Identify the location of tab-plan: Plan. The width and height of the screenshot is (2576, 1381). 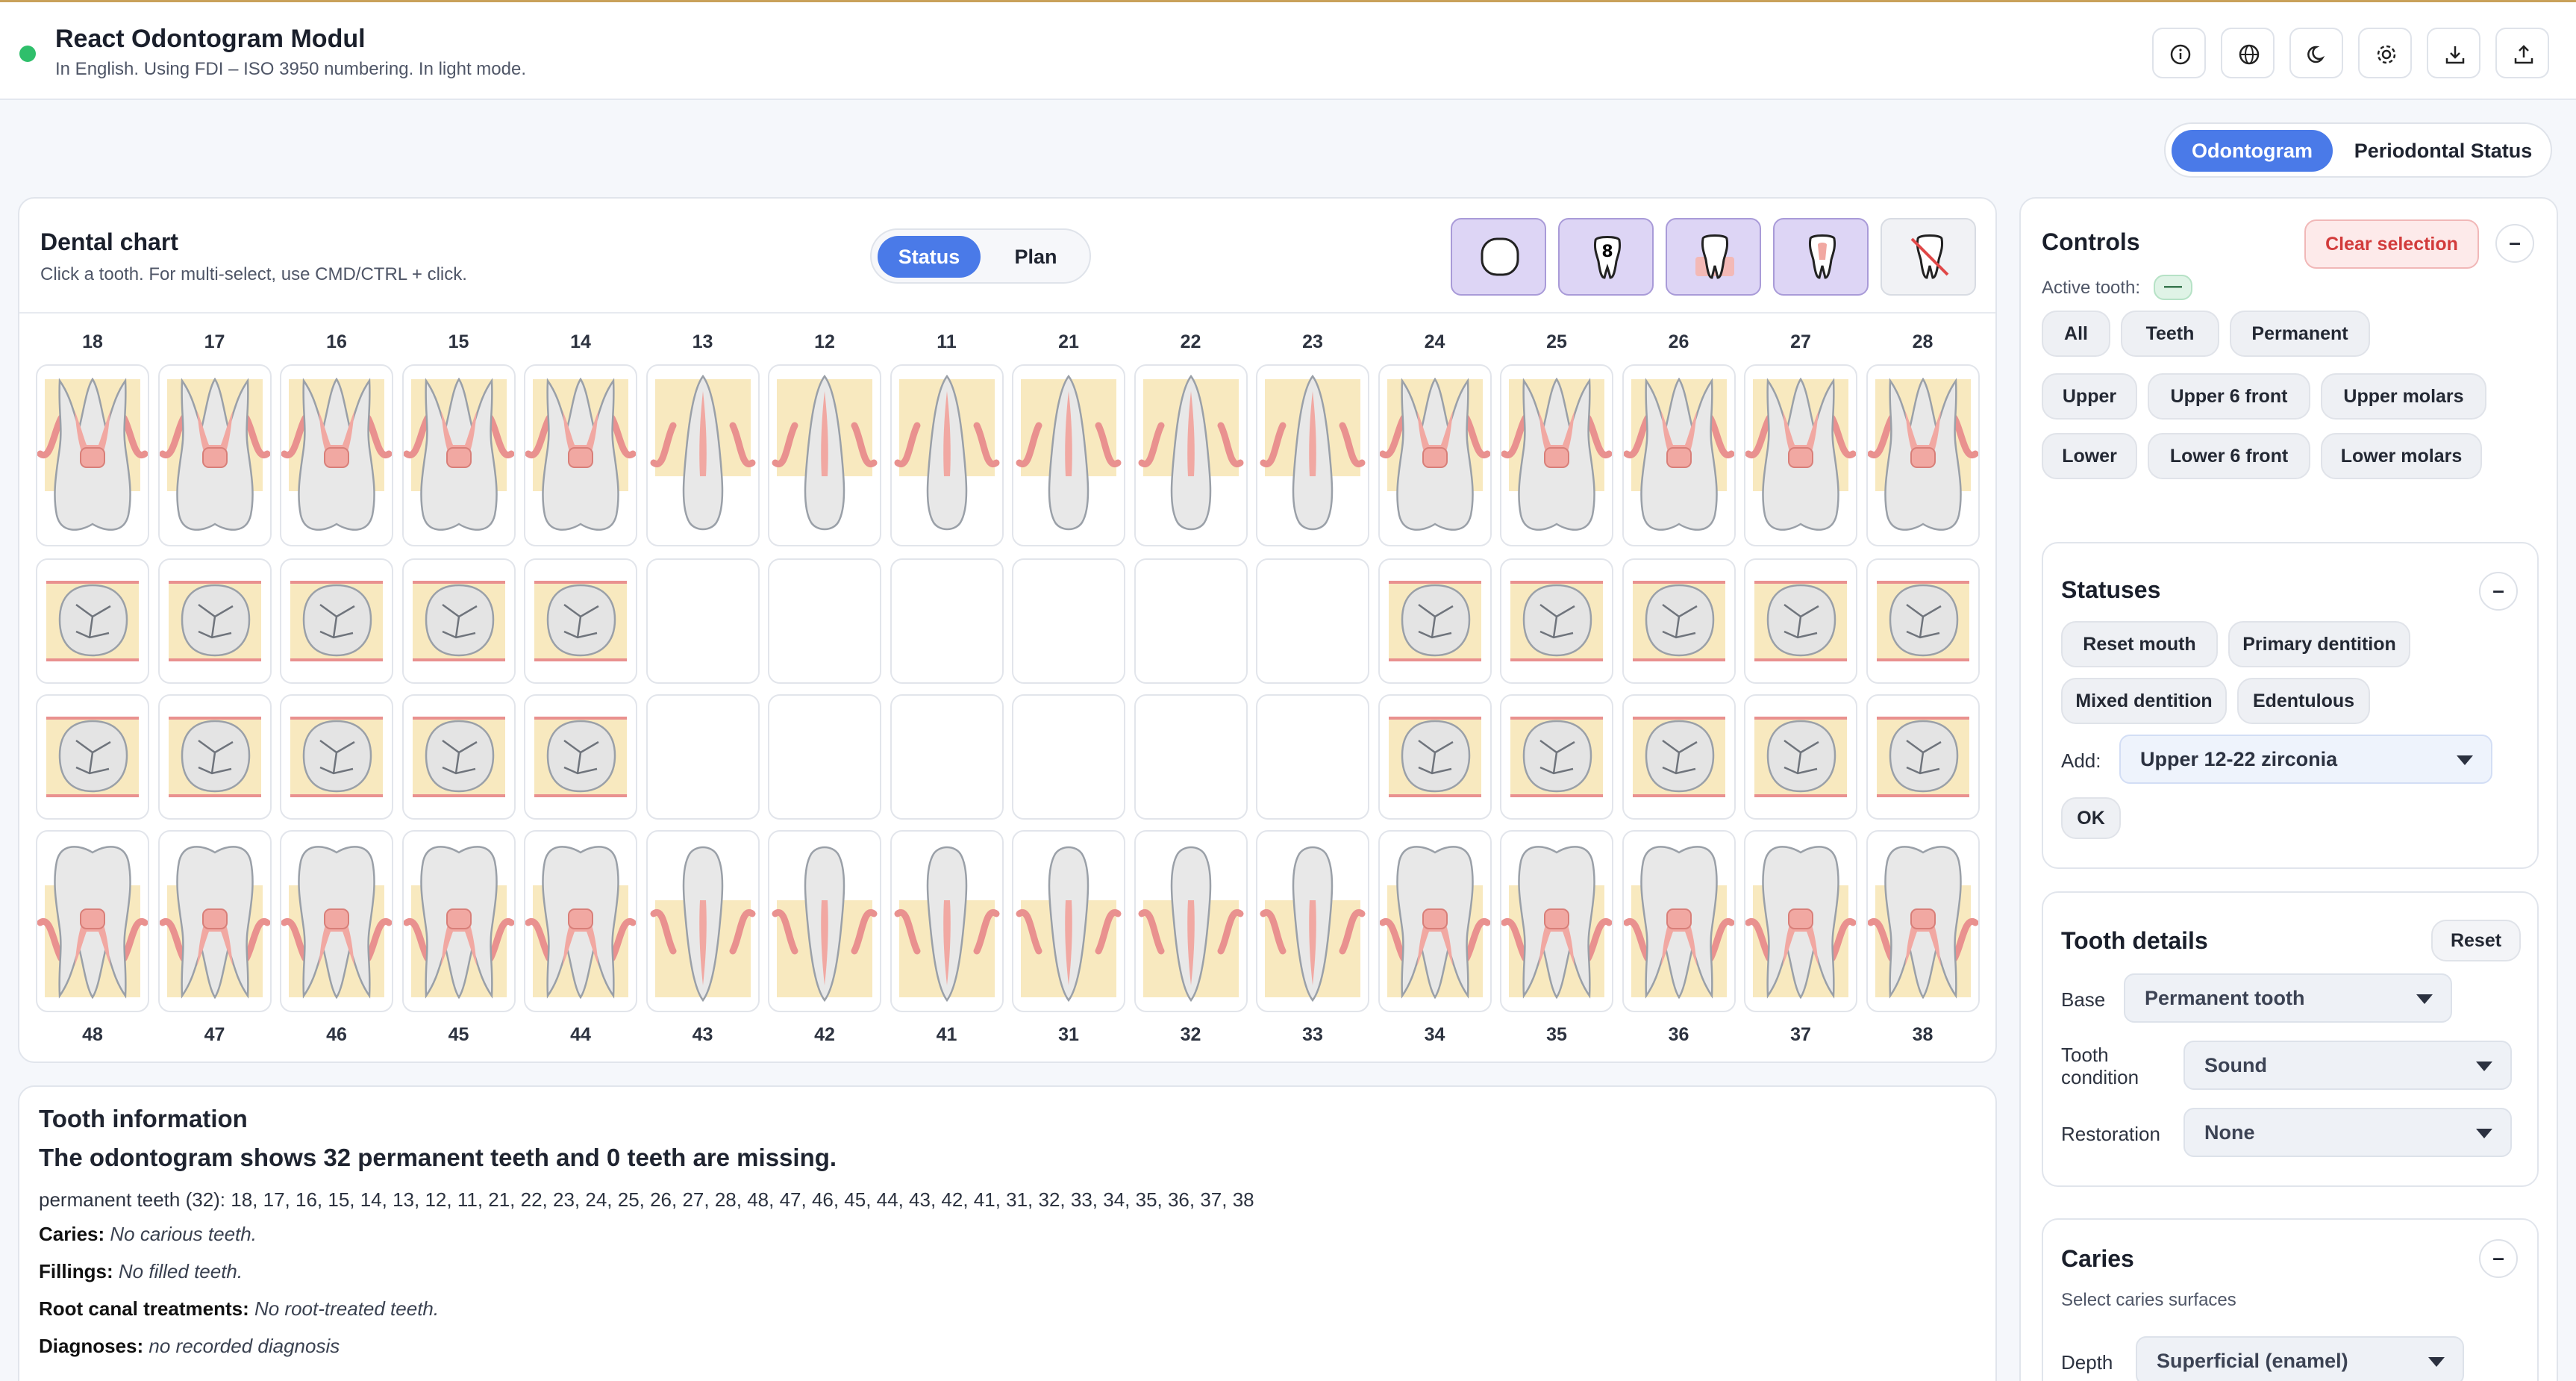
(1036, 257).